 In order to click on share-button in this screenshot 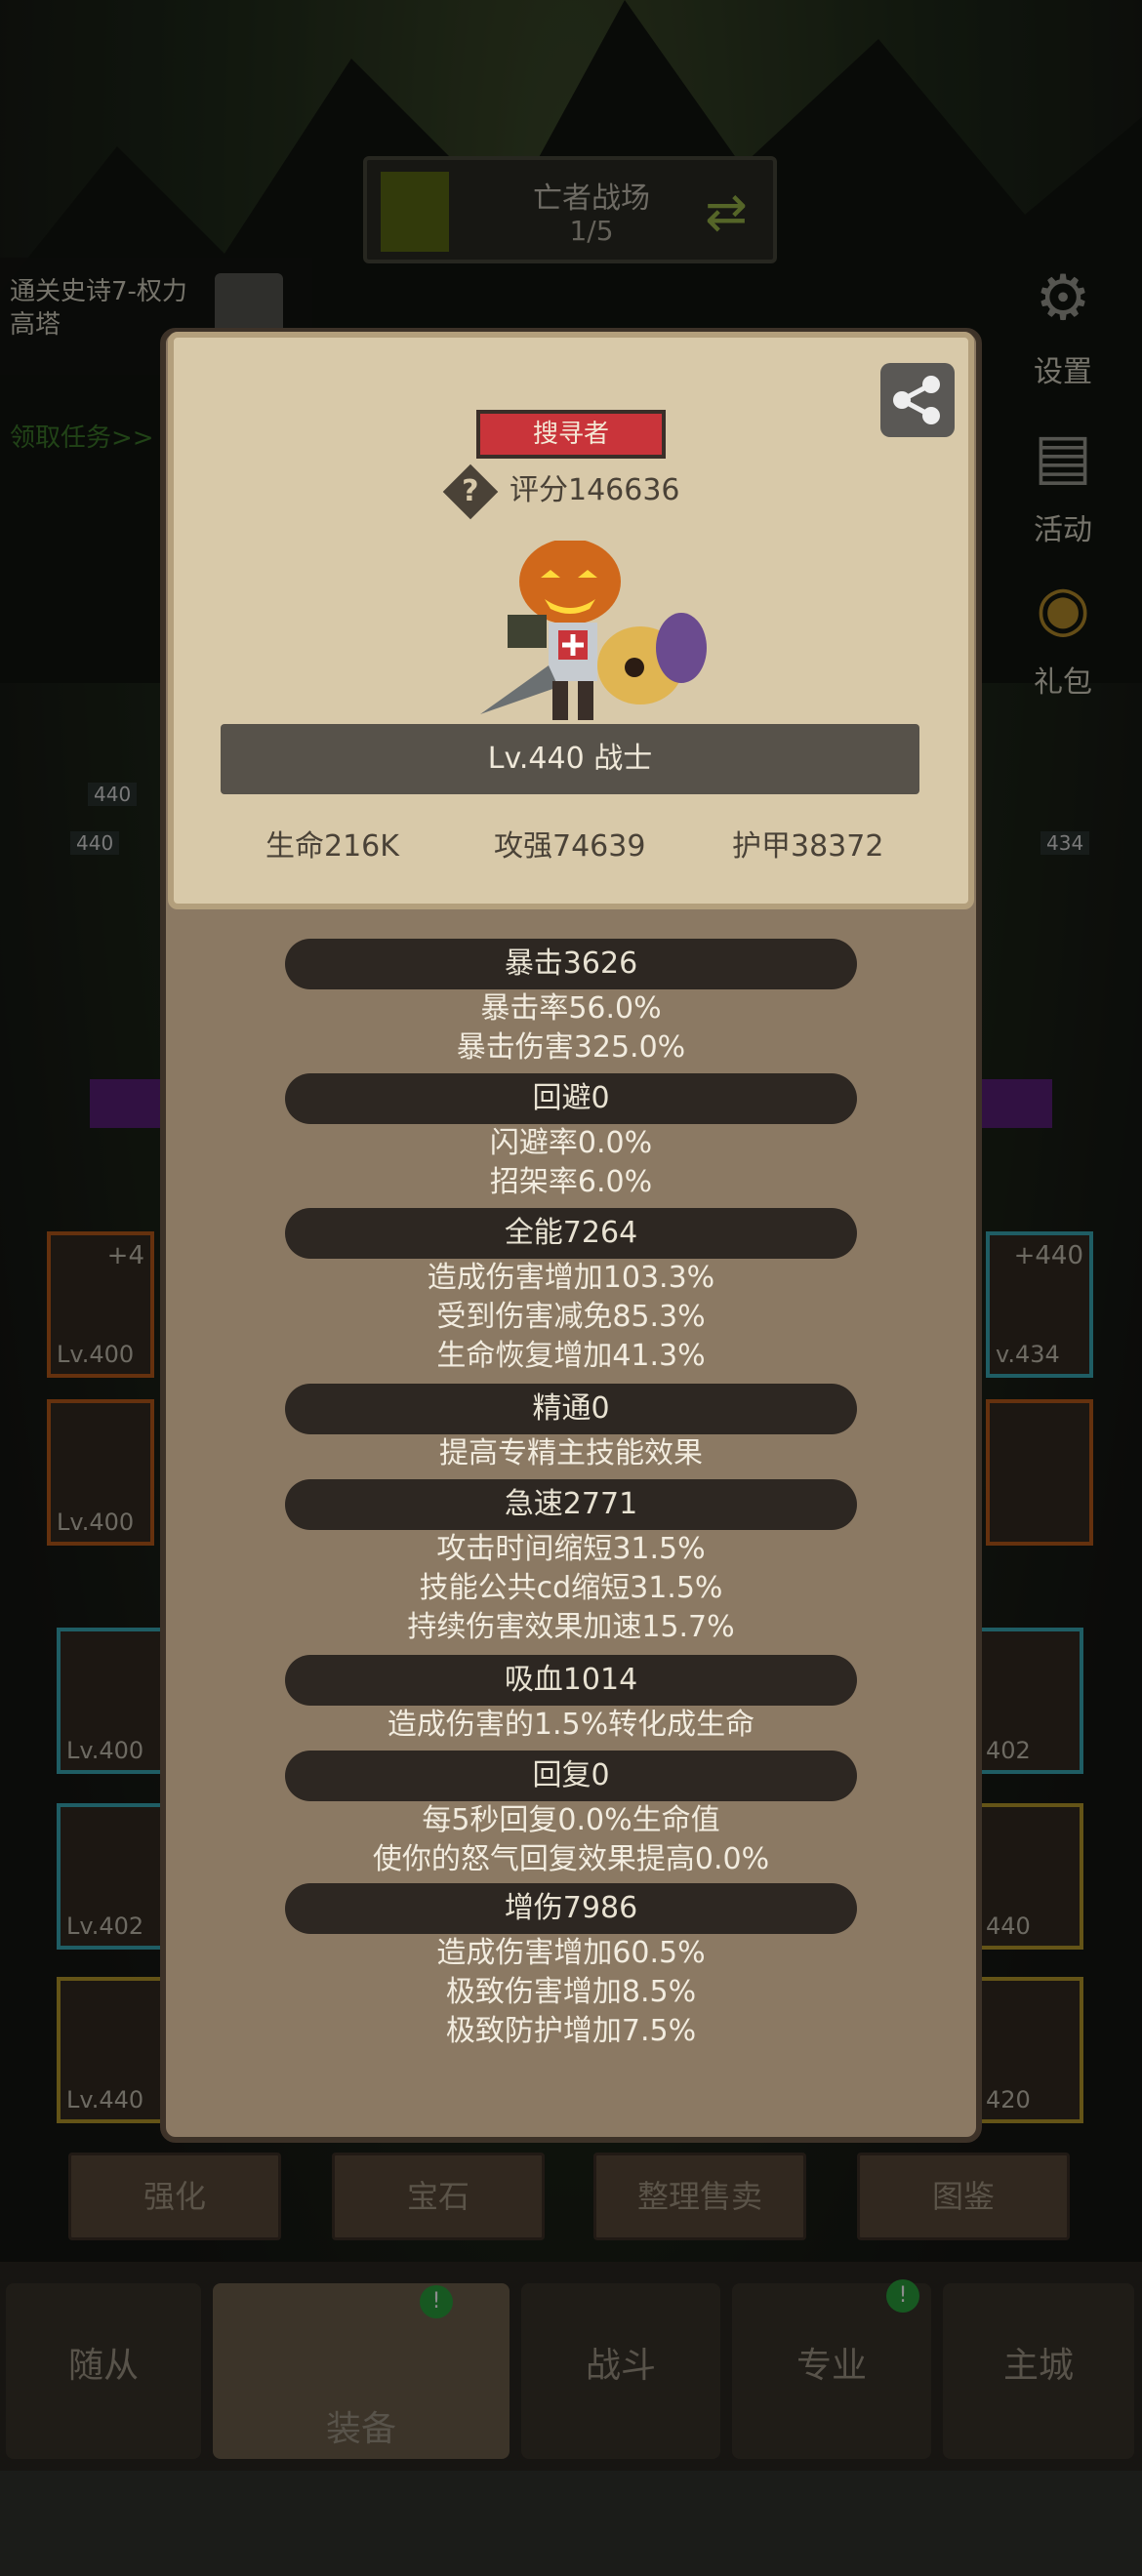, I will do `click(917, 400)`.